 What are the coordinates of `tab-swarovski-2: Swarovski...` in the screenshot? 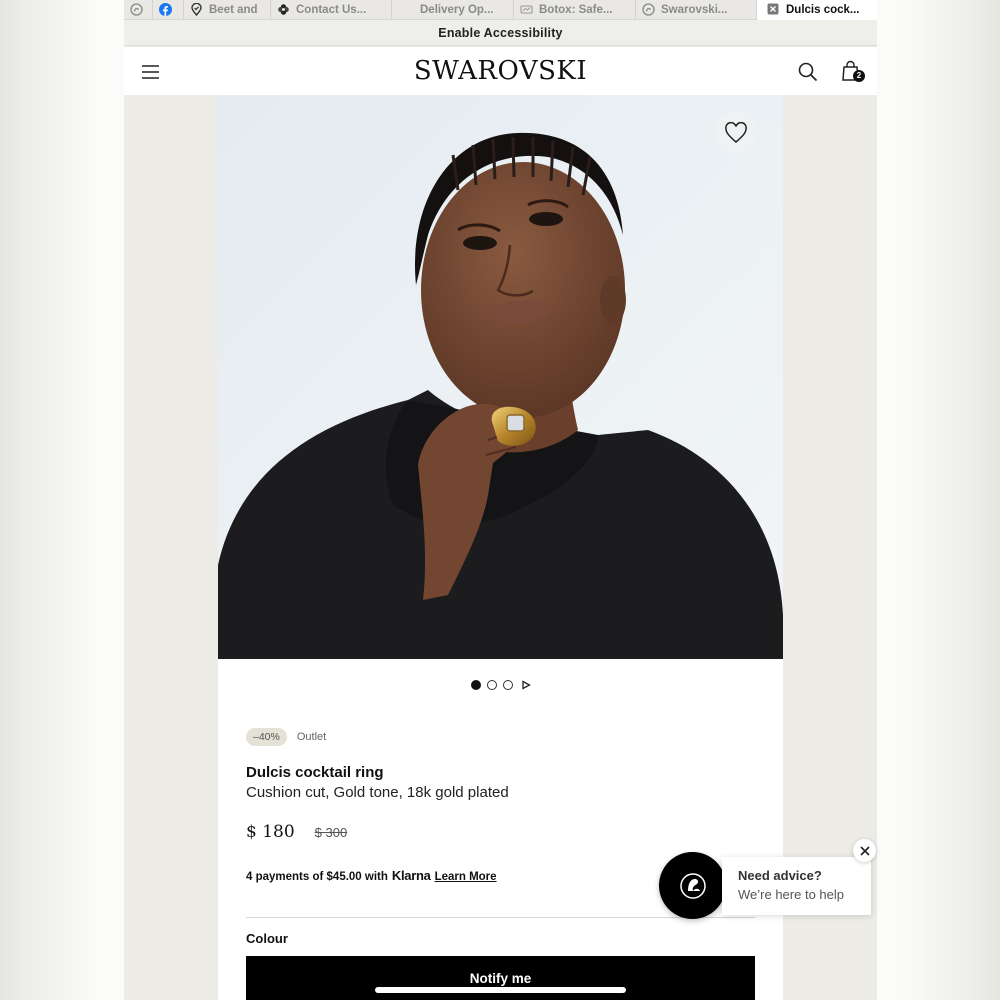 It's located at (696, 10).